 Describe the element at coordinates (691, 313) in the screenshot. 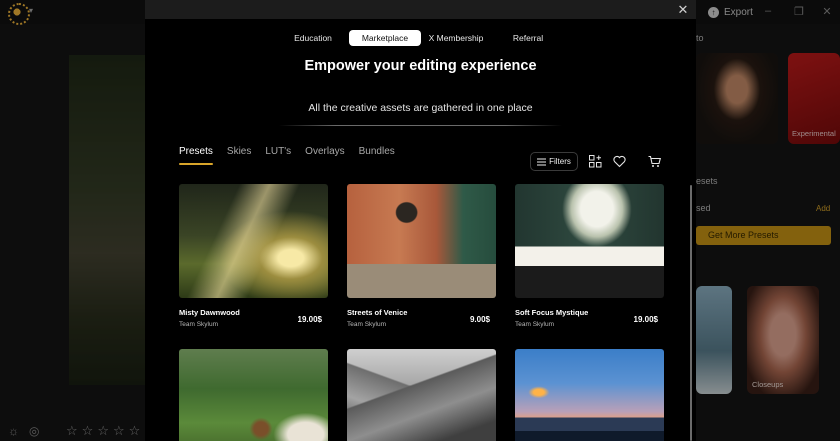

I see `scrollbar` at that location.